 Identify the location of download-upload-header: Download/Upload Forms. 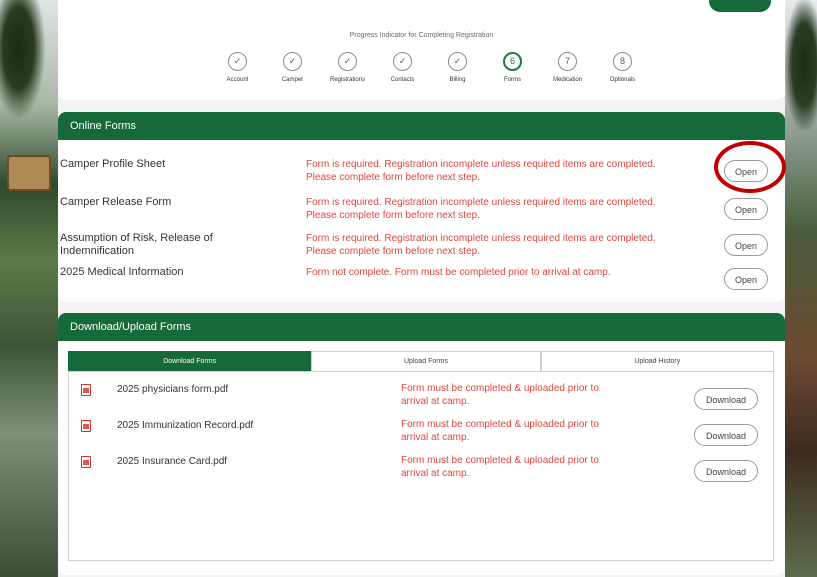
(421, 327).